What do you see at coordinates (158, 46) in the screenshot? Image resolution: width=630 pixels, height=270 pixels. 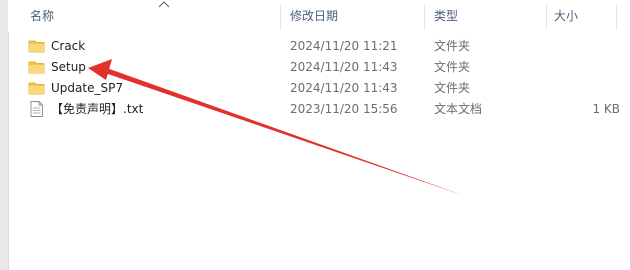 I see `name-cell: Crack` at bounding box center [158, 46].